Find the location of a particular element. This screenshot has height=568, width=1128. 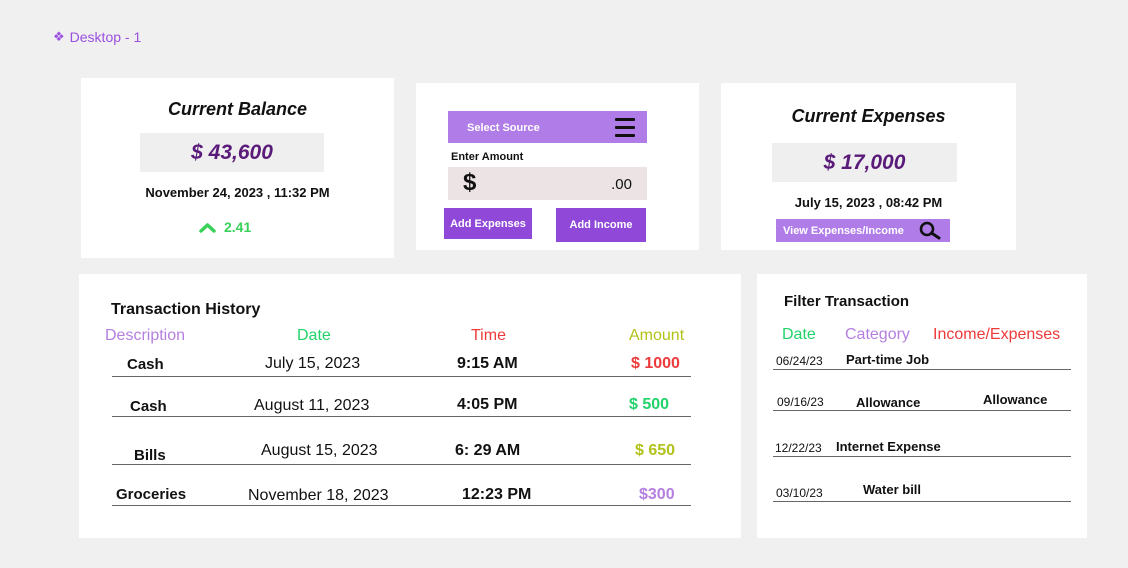

balance-datetime: November 24, 2023 , 11:32 PM is located at coordinates (237, 192).